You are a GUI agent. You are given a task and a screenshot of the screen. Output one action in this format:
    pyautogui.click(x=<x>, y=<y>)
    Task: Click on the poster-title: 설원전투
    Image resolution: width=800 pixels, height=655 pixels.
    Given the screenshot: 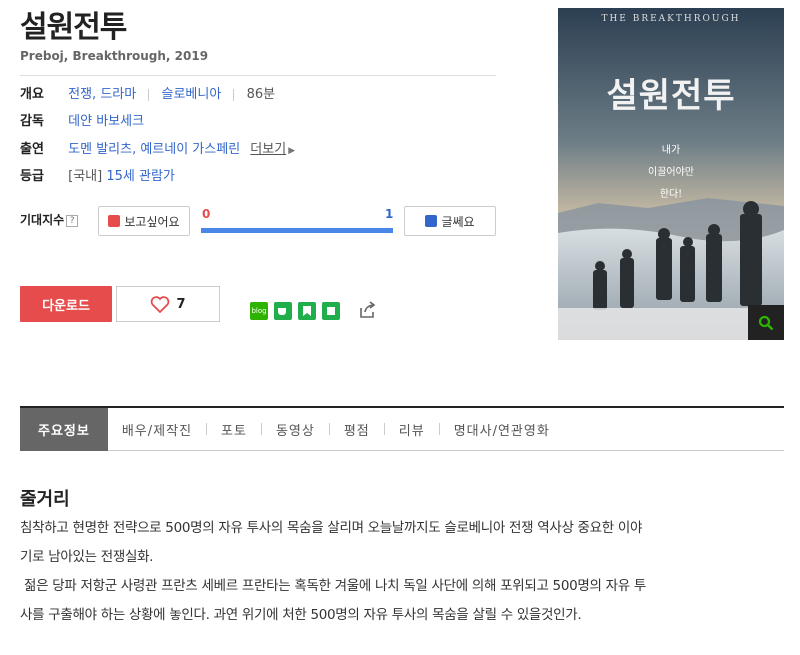 What is the action you would take?
    pyautogui.click(x=671, y=96)
    